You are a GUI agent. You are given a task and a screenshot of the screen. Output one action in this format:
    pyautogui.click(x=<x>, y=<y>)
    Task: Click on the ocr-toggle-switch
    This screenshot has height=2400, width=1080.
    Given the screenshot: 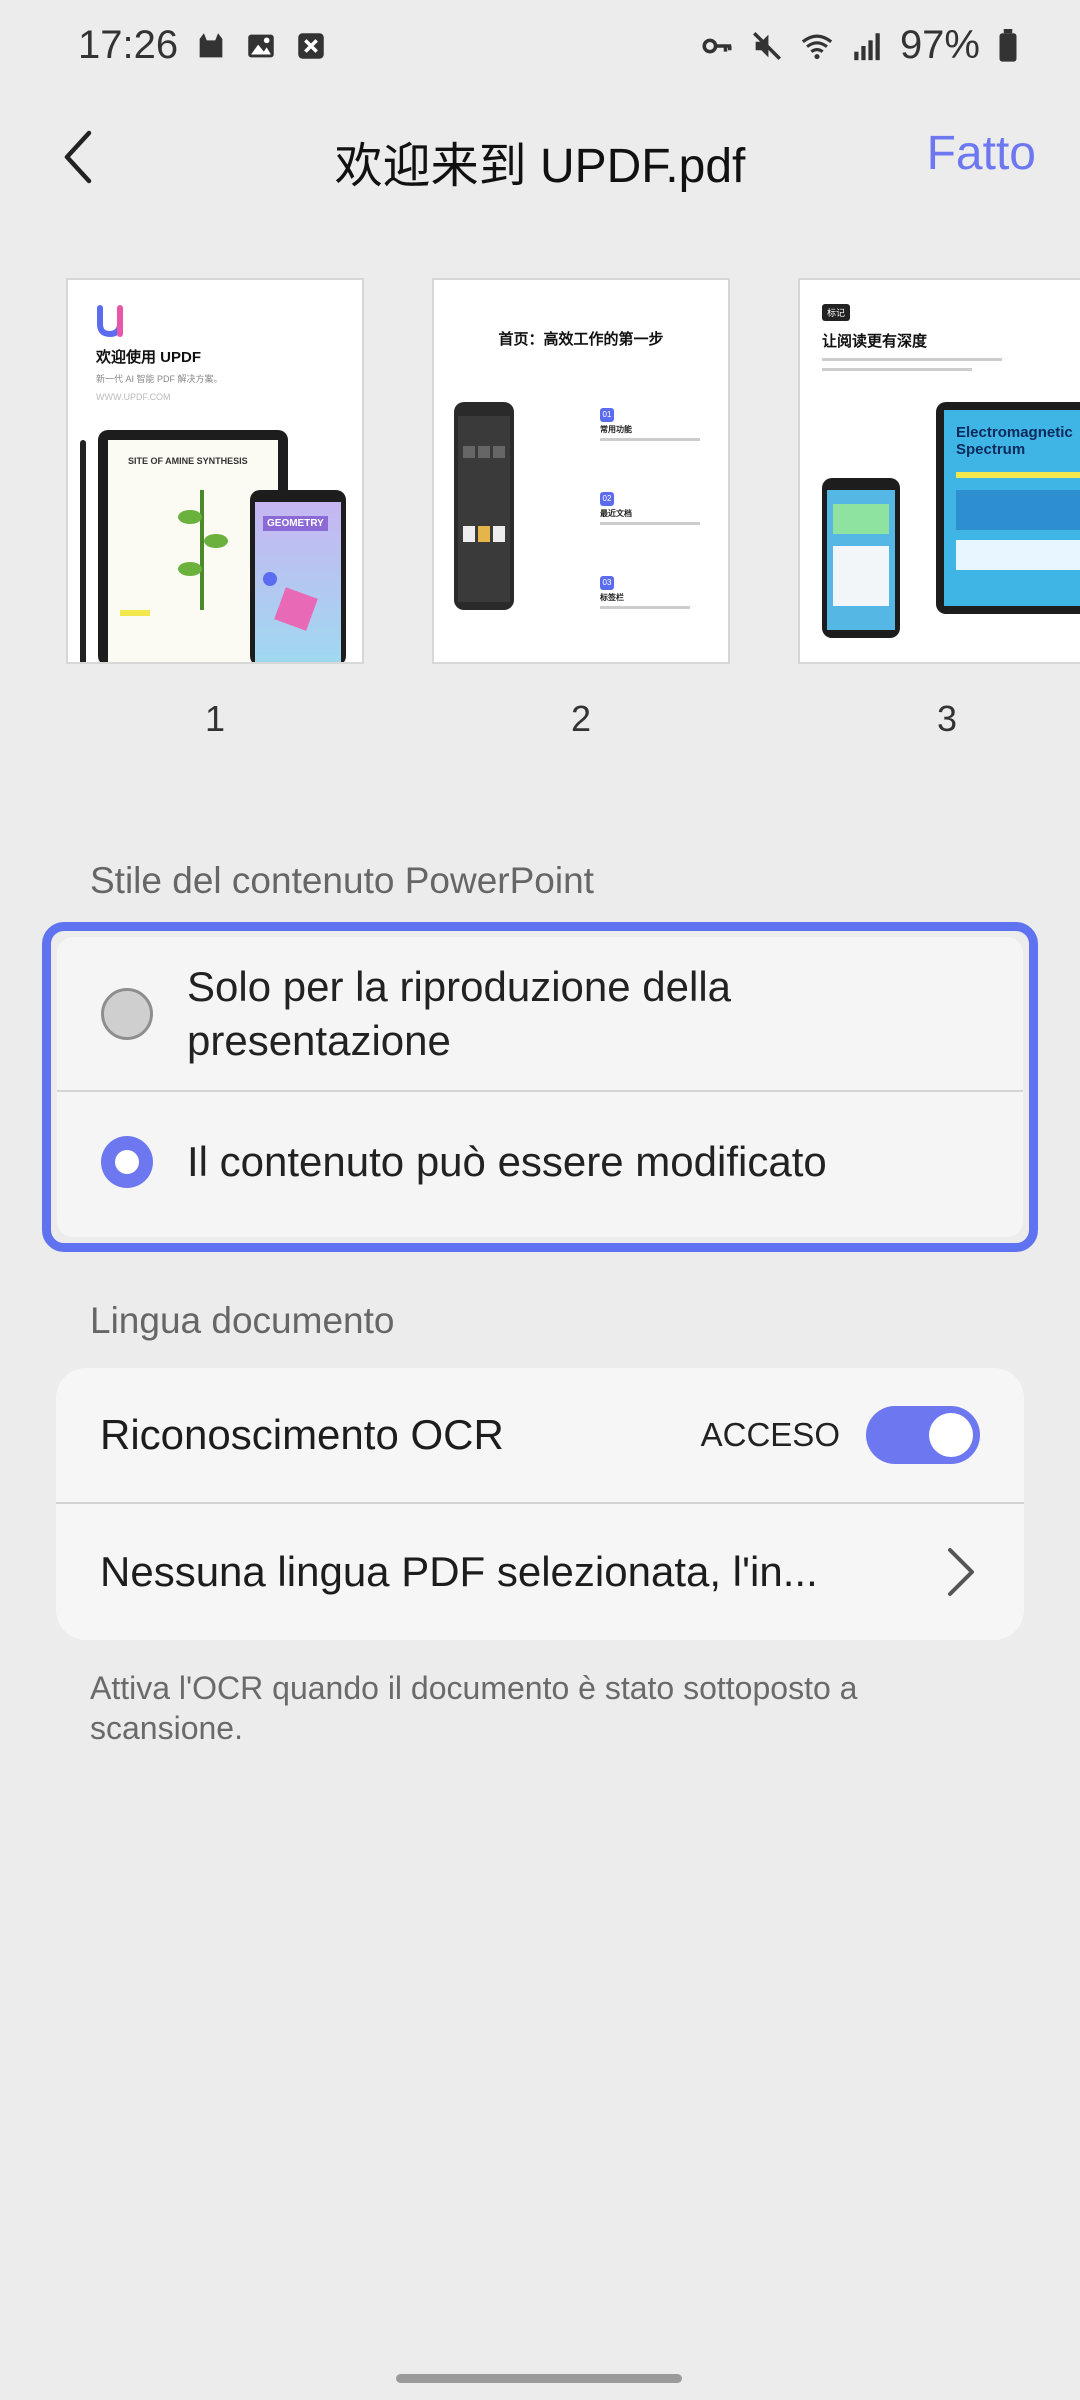 What is the action you would take?
    pyautogui.click(x=923, y=1435)
    